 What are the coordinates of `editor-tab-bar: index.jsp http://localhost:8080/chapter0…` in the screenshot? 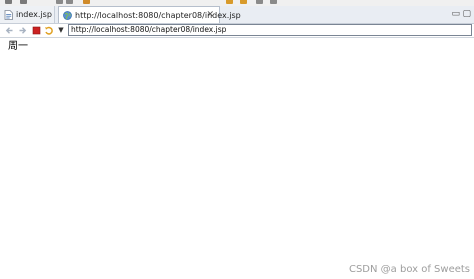 It's located at (237, 15).